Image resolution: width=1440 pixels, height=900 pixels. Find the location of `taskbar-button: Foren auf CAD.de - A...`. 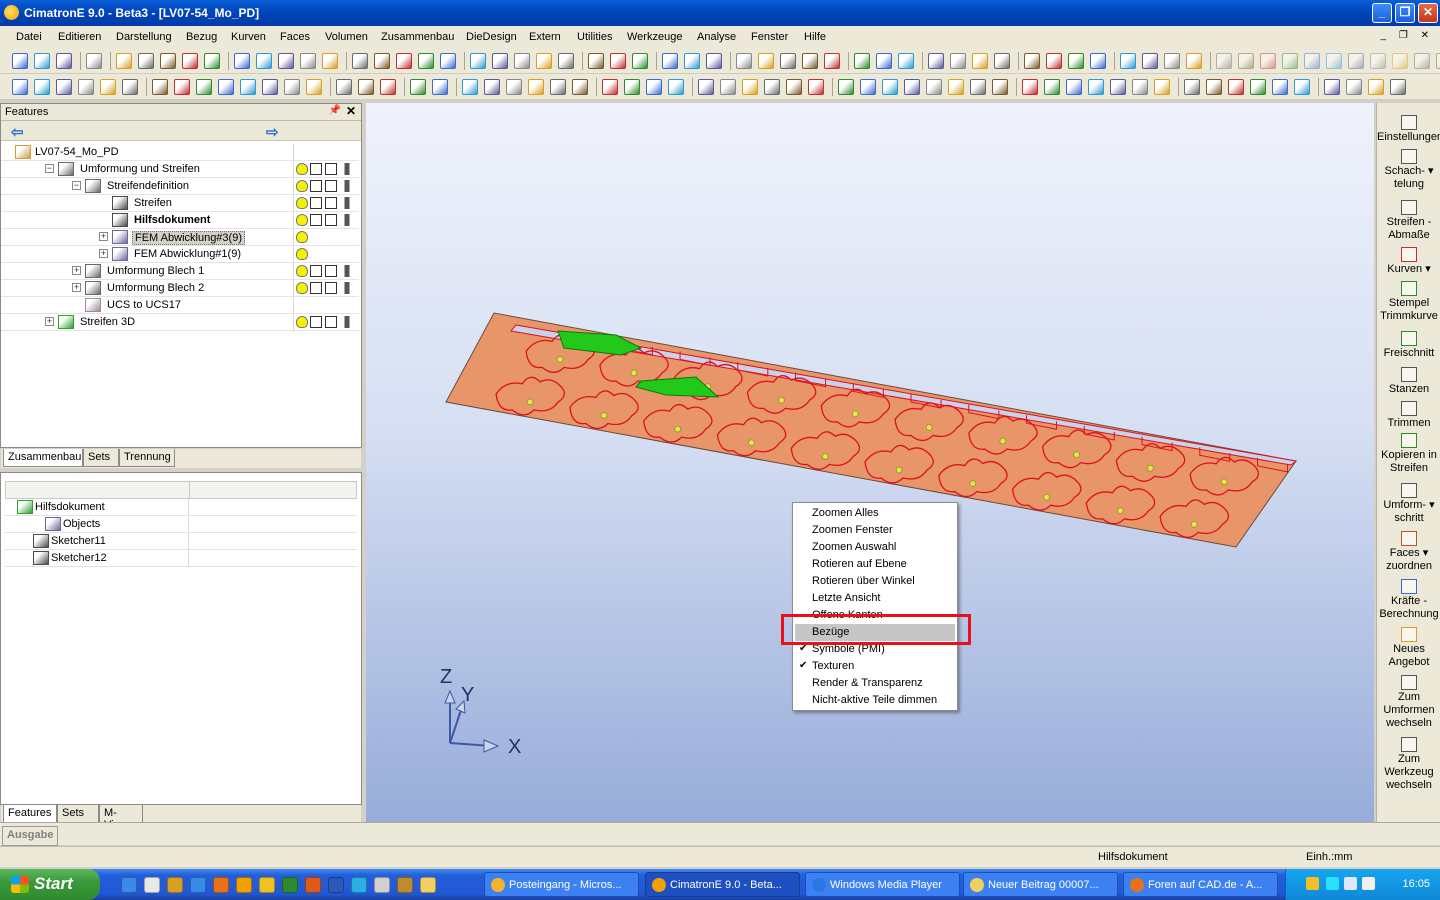

taskbar-button: Foren auf CAD.de - A... is located at coordinates (1200, 884).